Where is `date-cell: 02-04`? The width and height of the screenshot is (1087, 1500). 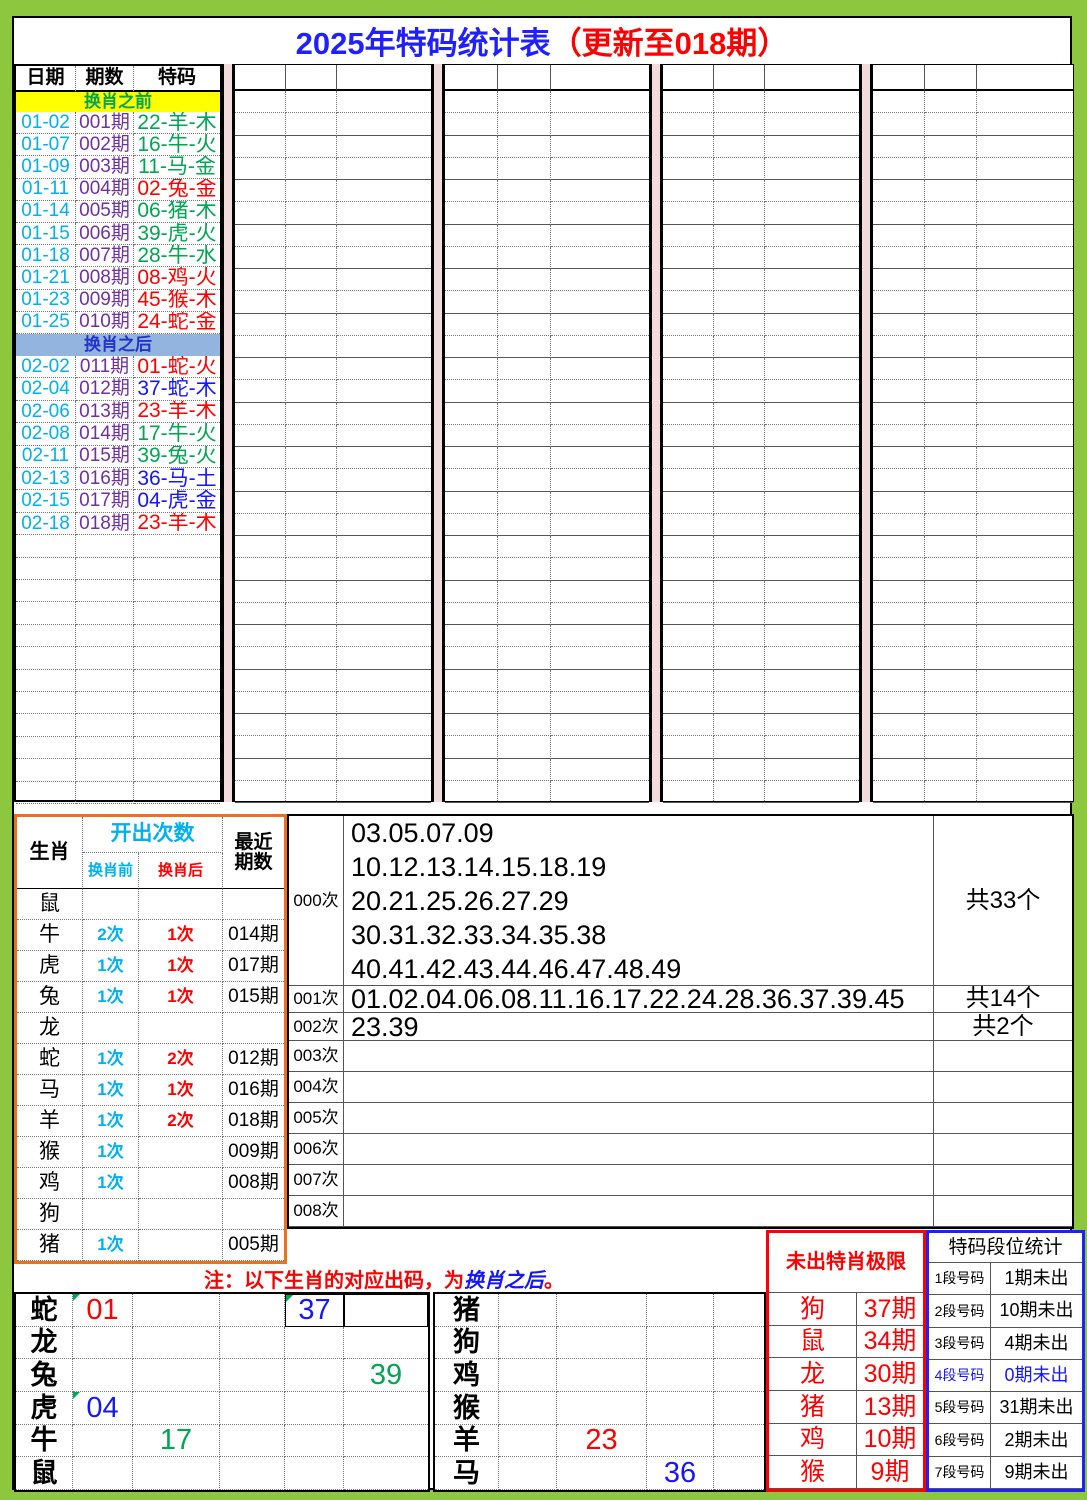 date-cell: 02-04 is located at coordinates (46, 389).